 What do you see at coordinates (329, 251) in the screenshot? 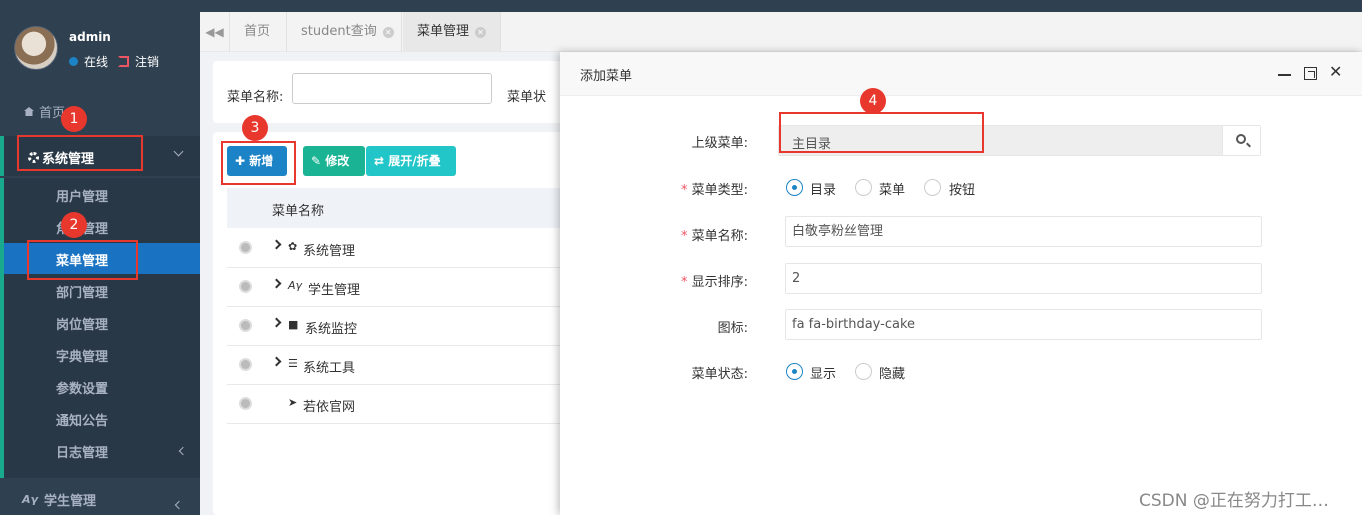
I see `row-label: 系统管理` at bounding box center [329, 251].